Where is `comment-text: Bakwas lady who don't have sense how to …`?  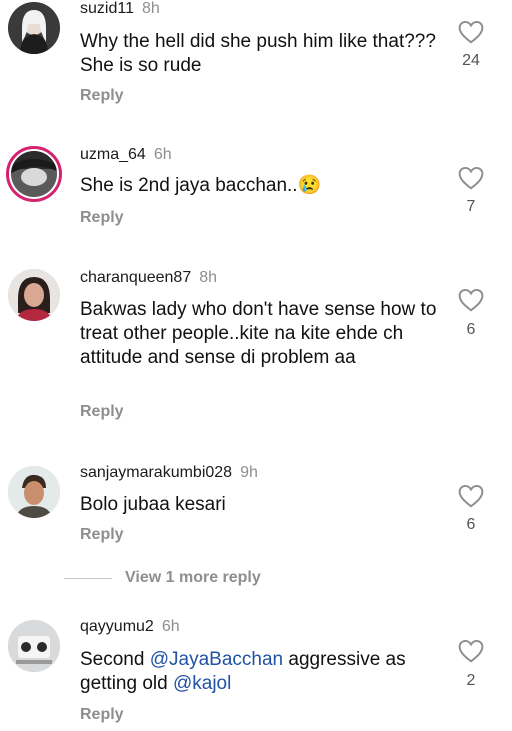 comment-text: Bakwas lady who don't have sense how to … is located at coordinates (258, 333).